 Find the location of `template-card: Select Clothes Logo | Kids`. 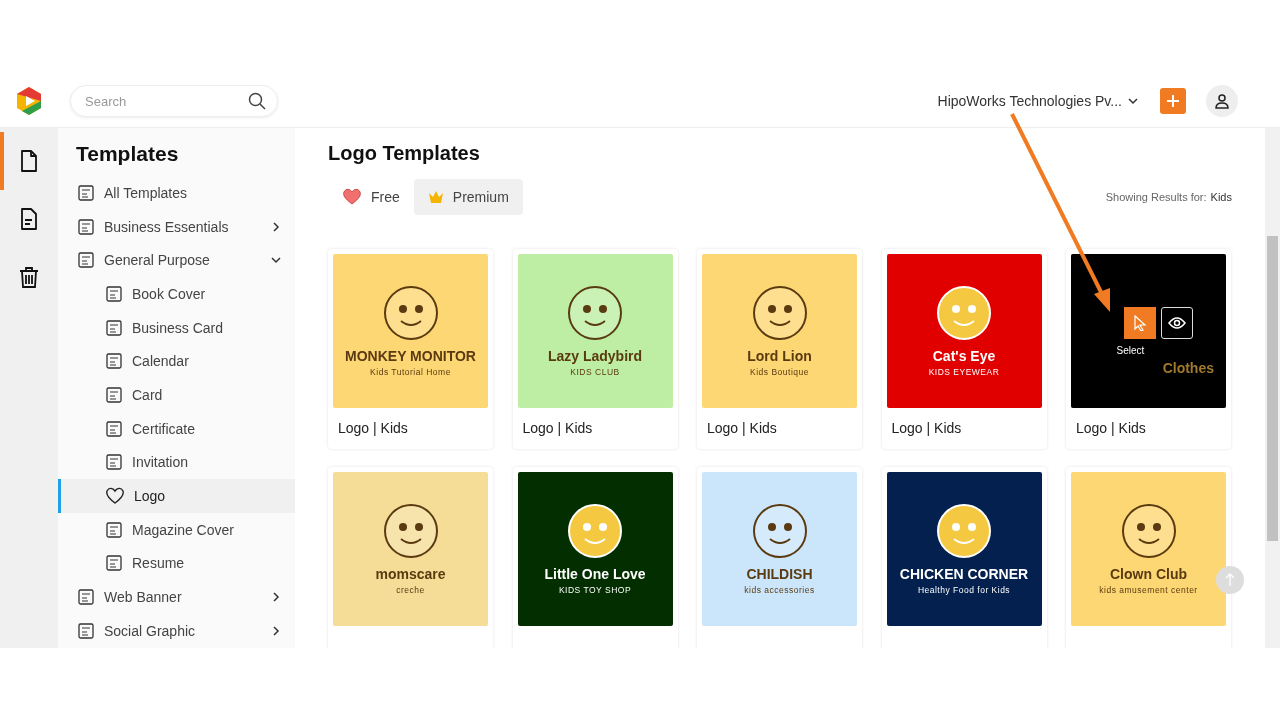

template-card: Select Clothes Logo | Kids is located at coordinates (1148, 349).